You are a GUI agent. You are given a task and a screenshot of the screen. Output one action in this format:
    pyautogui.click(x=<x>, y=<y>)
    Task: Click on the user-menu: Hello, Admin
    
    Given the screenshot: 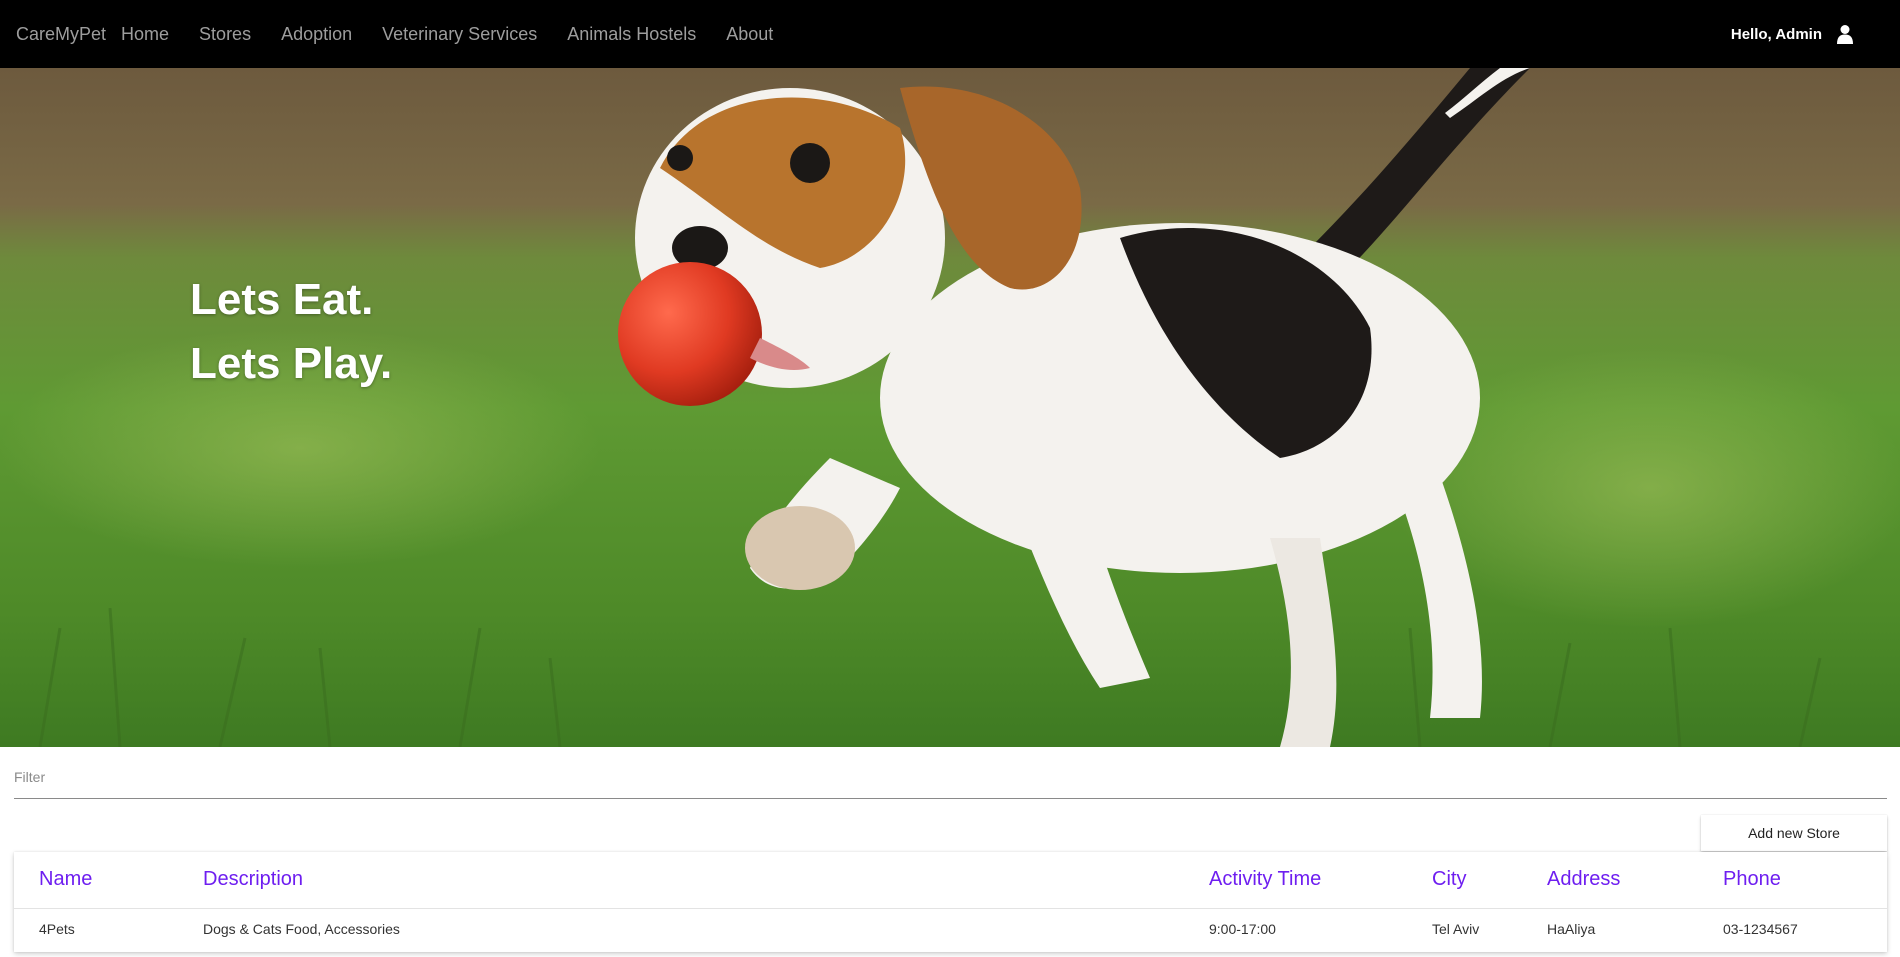 What is the action you would take?
    pyautogui.click(x=1792, y=34)
    